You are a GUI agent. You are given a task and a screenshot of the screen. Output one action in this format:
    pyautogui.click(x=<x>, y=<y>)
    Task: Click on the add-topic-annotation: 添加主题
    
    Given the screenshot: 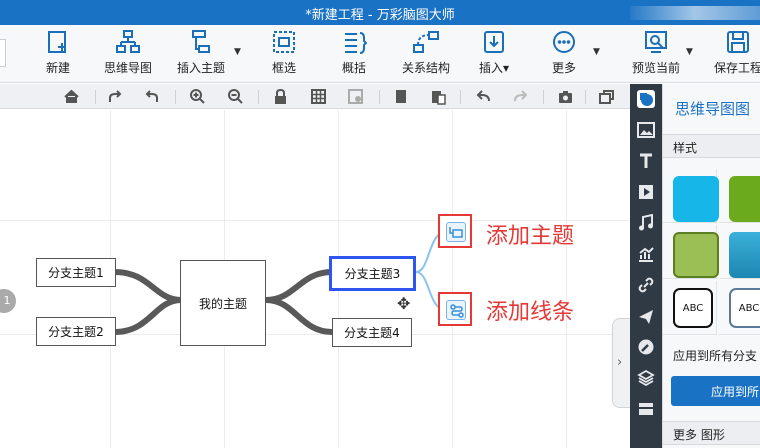 What is the action you would take?
    pyautogui.click(x=530, y=236)
    